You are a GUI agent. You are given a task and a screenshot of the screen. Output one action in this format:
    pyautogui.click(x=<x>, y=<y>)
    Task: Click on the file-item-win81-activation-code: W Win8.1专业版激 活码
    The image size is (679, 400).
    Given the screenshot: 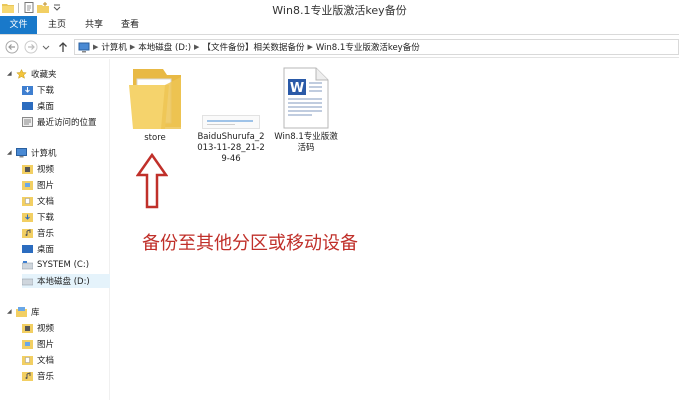 What is the action you would take?
    pyautogui.click(x=306, y=109)
    